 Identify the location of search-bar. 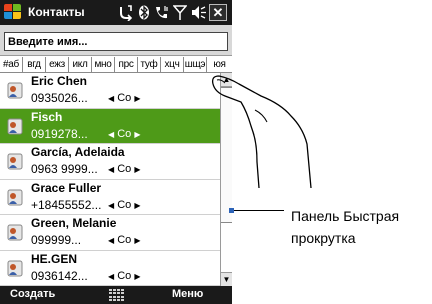
(116, 40).